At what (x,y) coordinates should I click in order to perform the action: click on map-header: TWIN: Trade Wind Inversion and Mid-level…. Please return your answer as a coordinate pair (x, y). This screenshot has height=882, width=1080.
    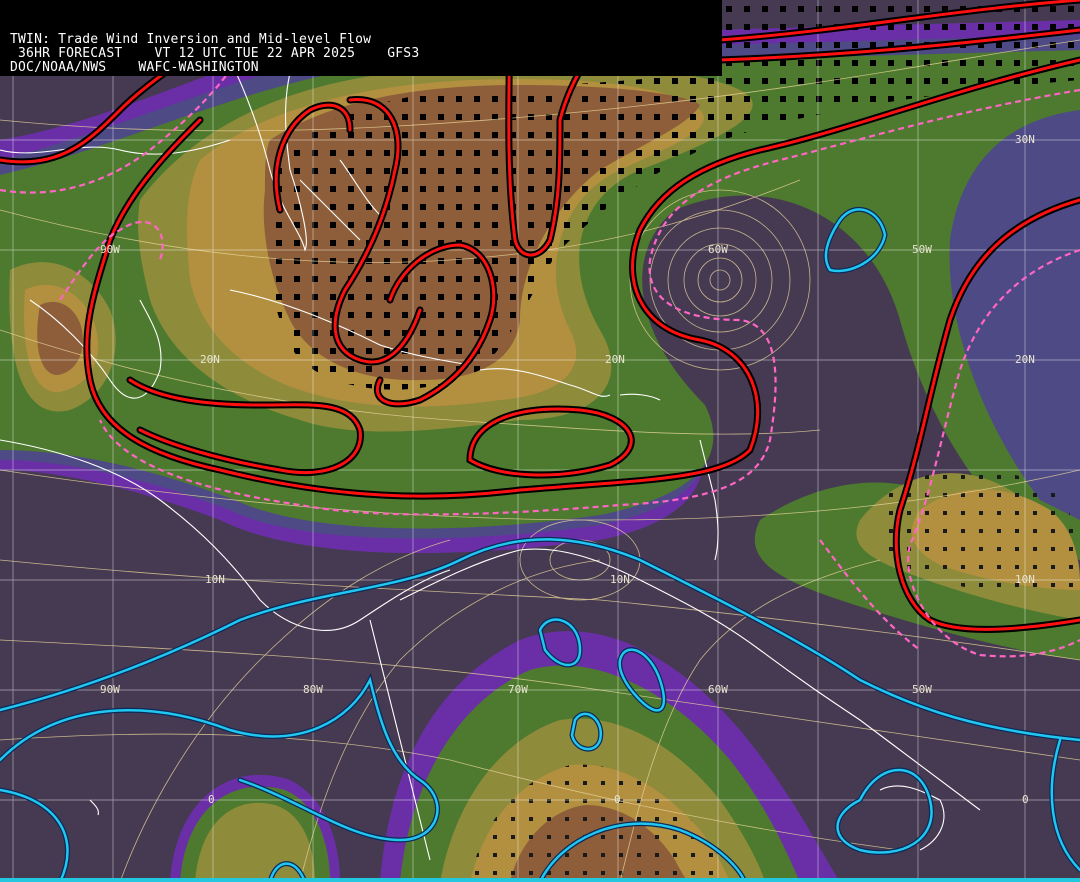
    Looking at the image, I should click on (361, 38).